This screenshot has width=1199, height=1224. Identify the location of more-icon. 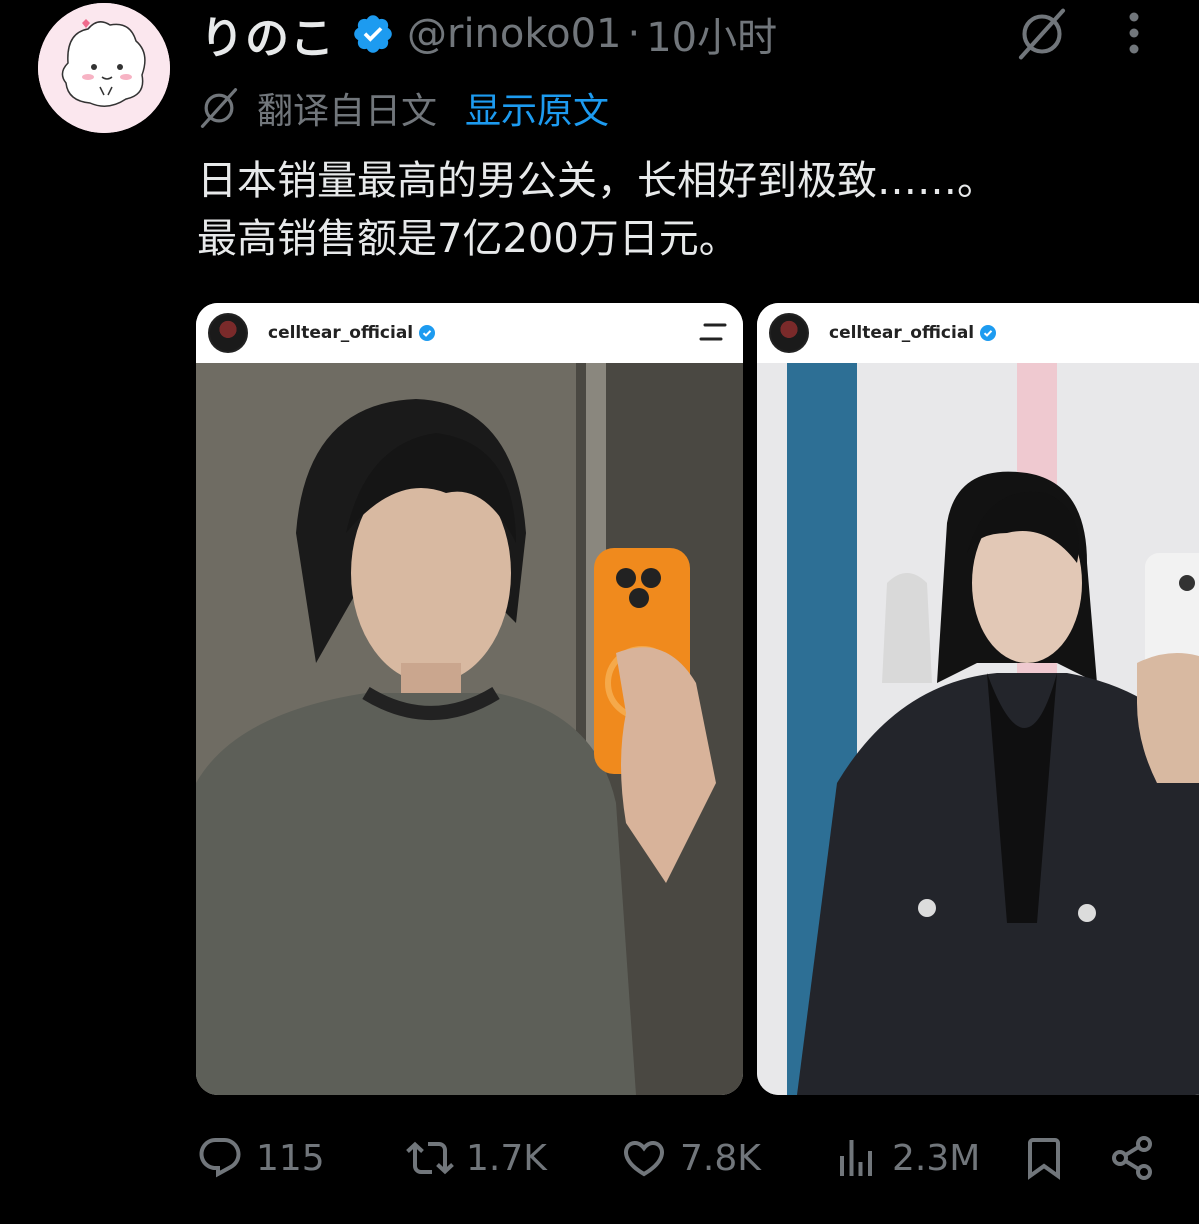
(1134, 33).